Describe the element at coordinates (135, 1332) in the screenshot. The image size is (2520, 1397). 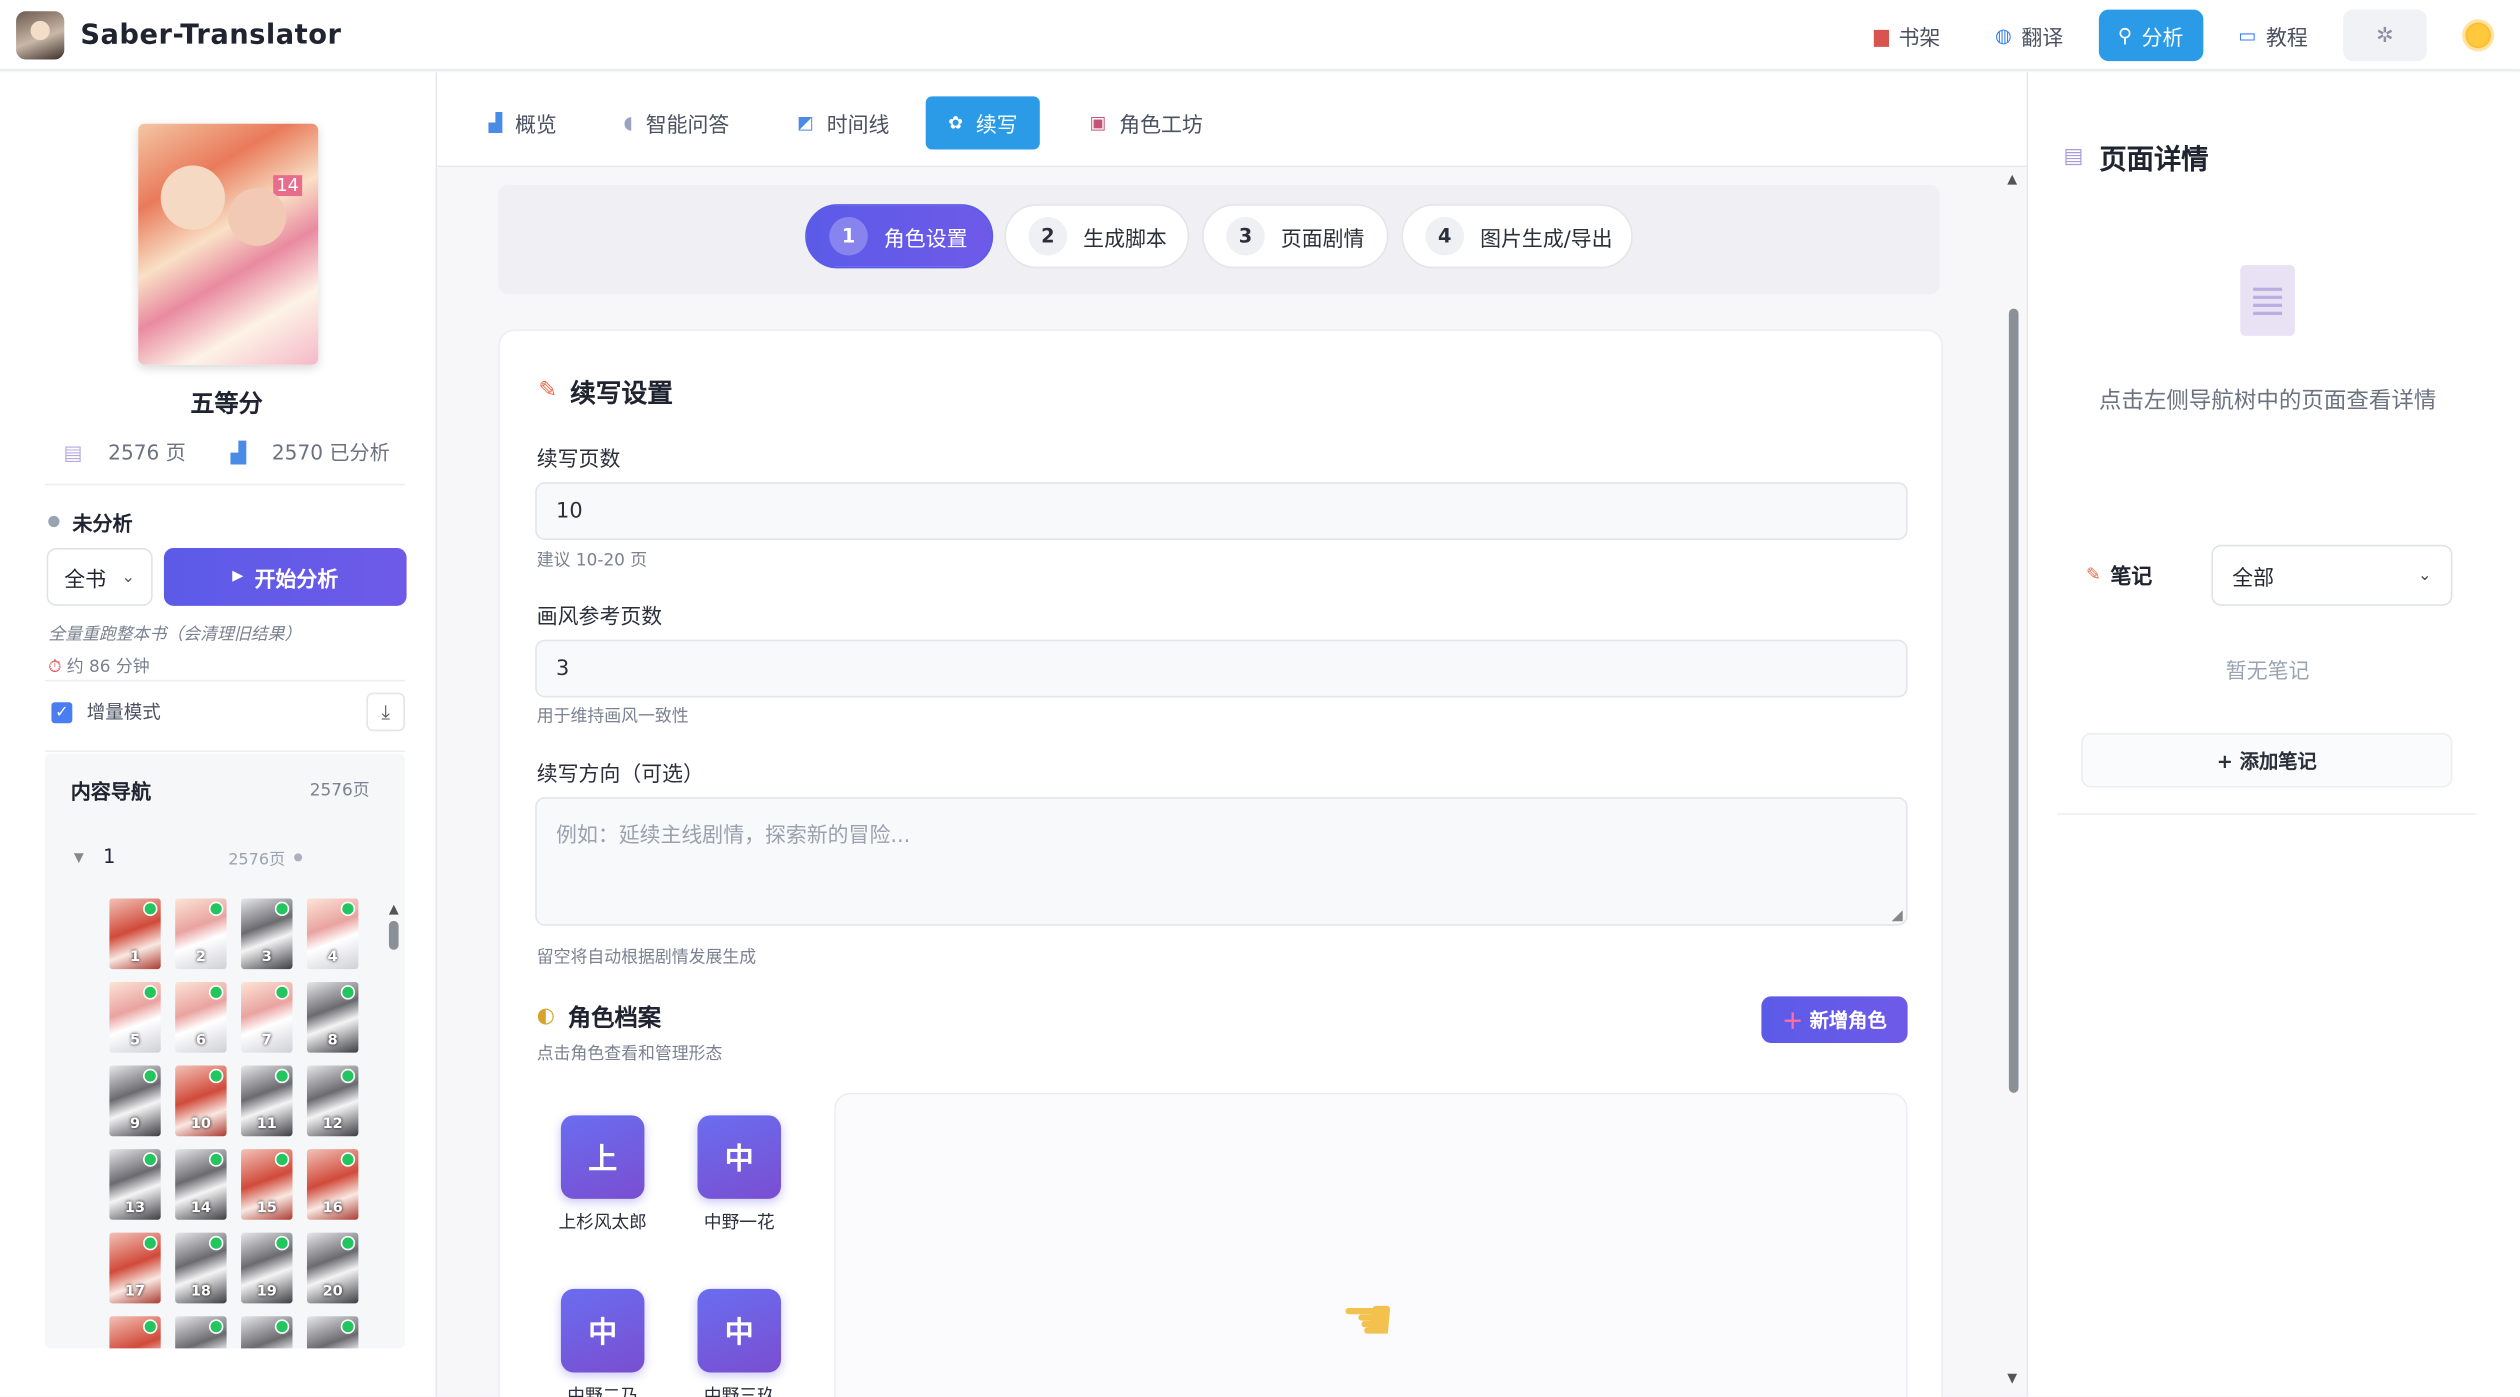
I see `page-thumbnail: 21` at that location.